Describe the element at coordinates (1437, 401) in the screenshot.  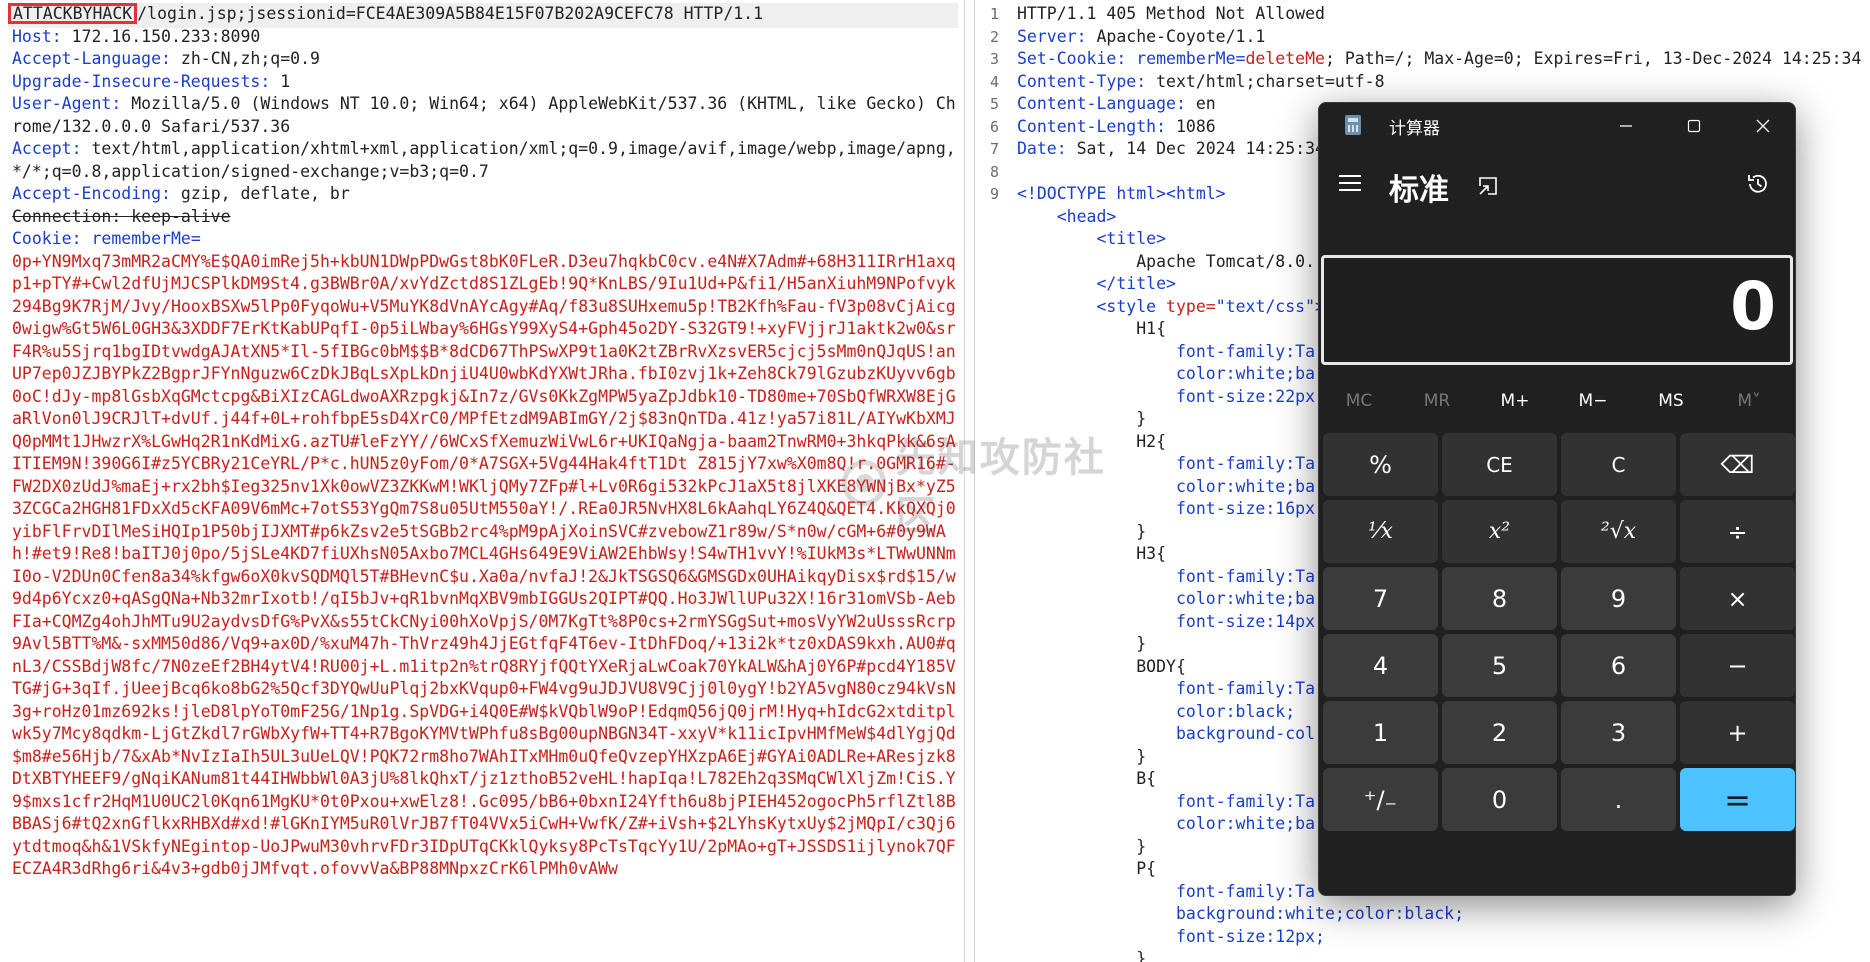
I see `memory-button: MR` at that location.